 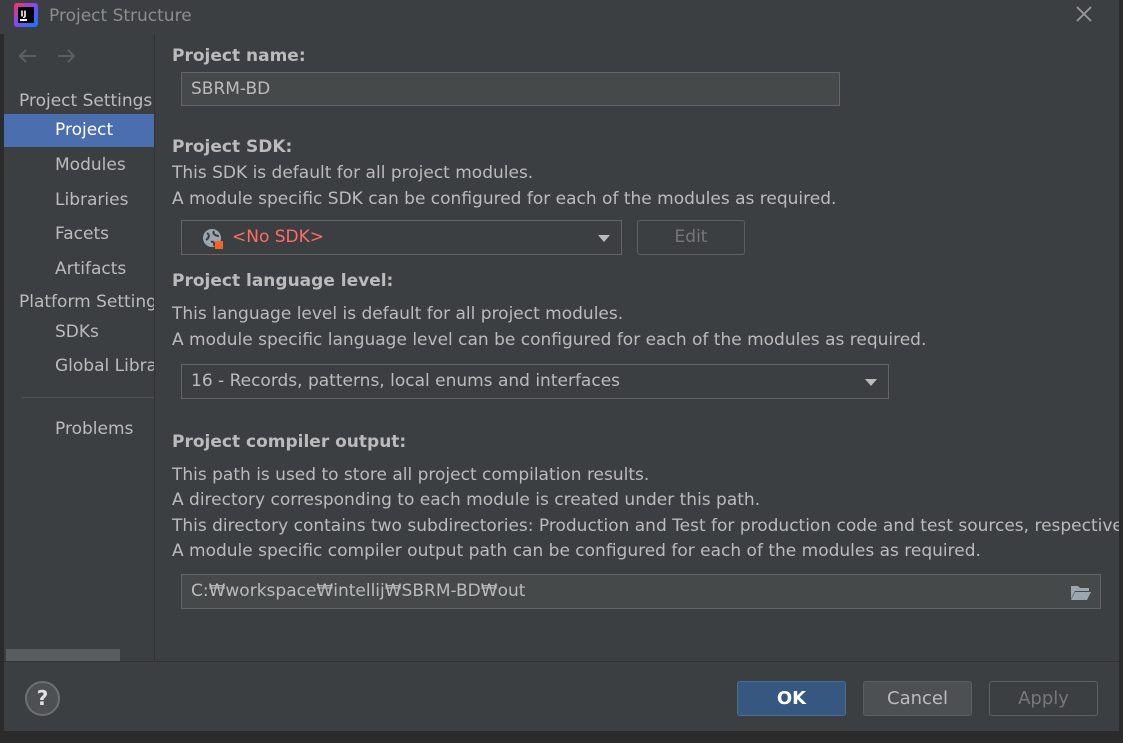 What do you see at coordinates (28, 56) in the screenshot?
I see `arrow-left-icon` at bounding box center [28, 56].